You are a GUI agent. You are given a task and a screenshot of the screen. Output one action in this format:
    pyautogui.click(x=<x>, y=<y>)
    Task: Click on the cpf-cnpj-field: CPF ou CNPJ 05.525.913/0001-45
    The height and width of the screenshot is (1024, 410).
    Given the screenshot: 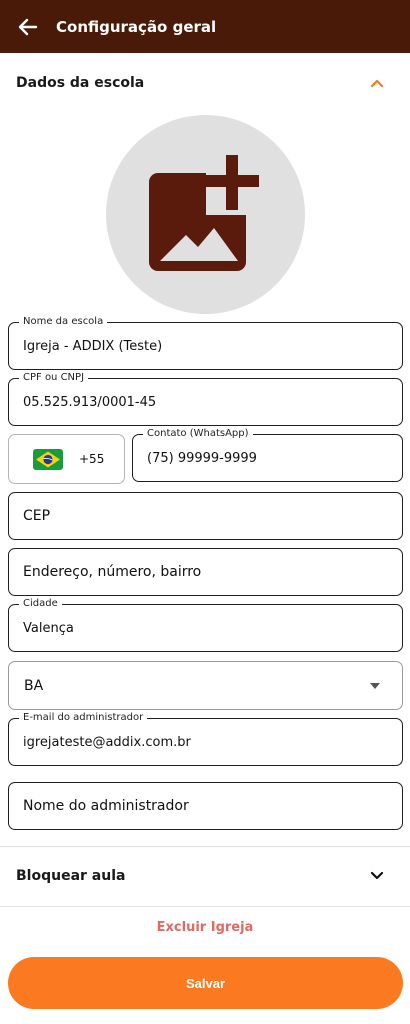 What is the action you would take?
    pyautogui.click(x=205, y=398)
    